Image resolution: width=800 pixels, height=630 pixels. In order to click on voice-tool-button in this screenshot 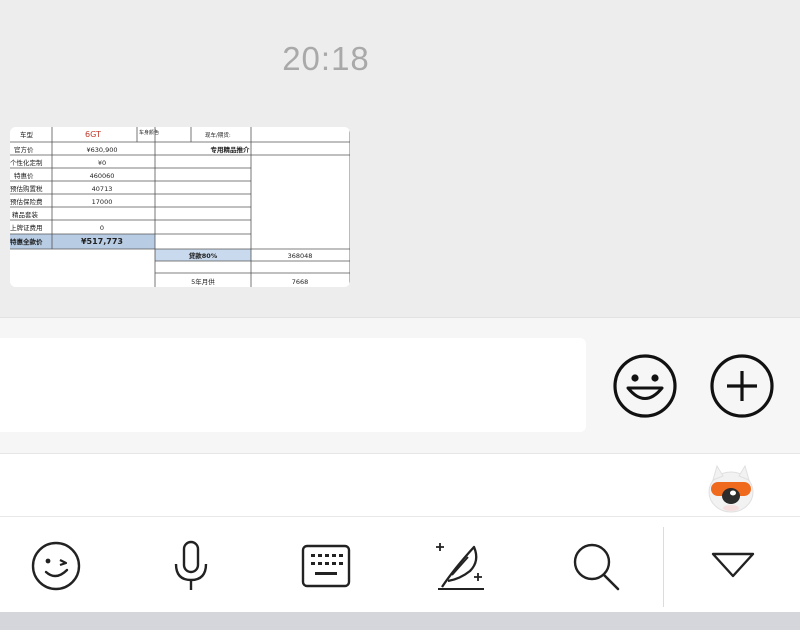, I will do `click(191, 566)`.